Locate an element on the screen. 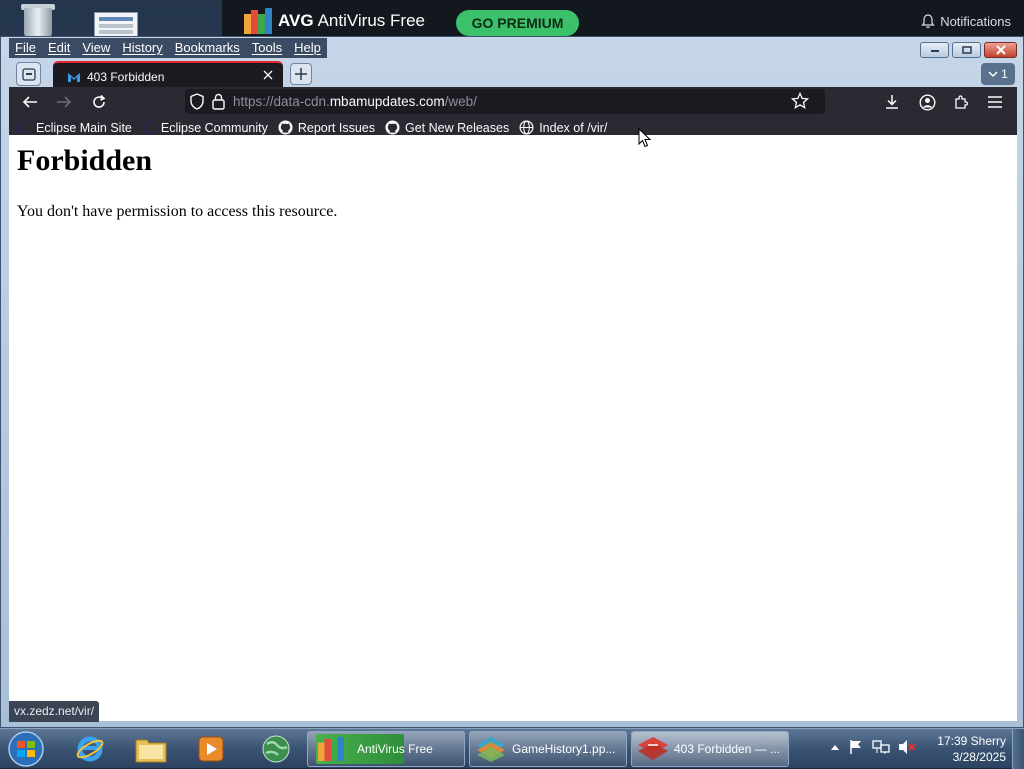 This screenshot has height=769, width=1024. network-icon is located at coordinates (881, 747).